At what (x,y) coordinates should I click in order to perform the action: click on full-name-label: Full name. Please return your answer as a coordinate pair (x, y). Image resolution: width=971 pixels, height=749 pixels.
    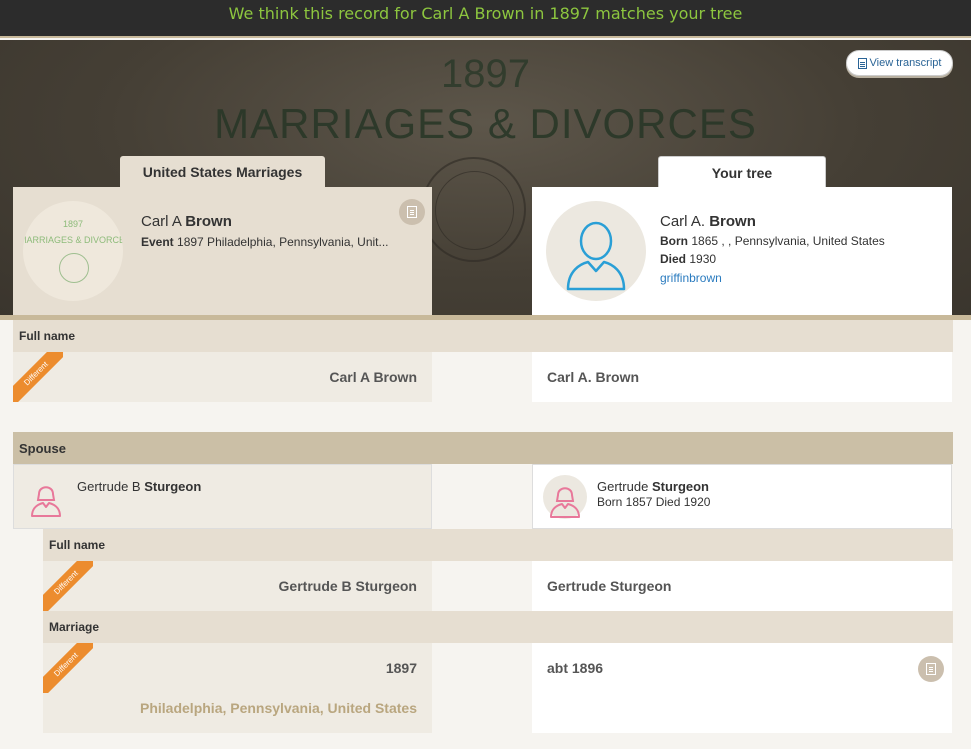
    Looking at the image, I should click on (47, 336).